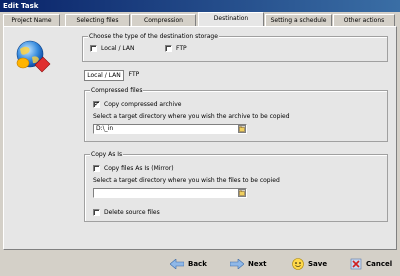 This screenshot has height=276, width=400. What do you see at coordinates (96, 212) in the screenshot?
I see `delete-source-files-checkbox` at bounding box center [96, 212].